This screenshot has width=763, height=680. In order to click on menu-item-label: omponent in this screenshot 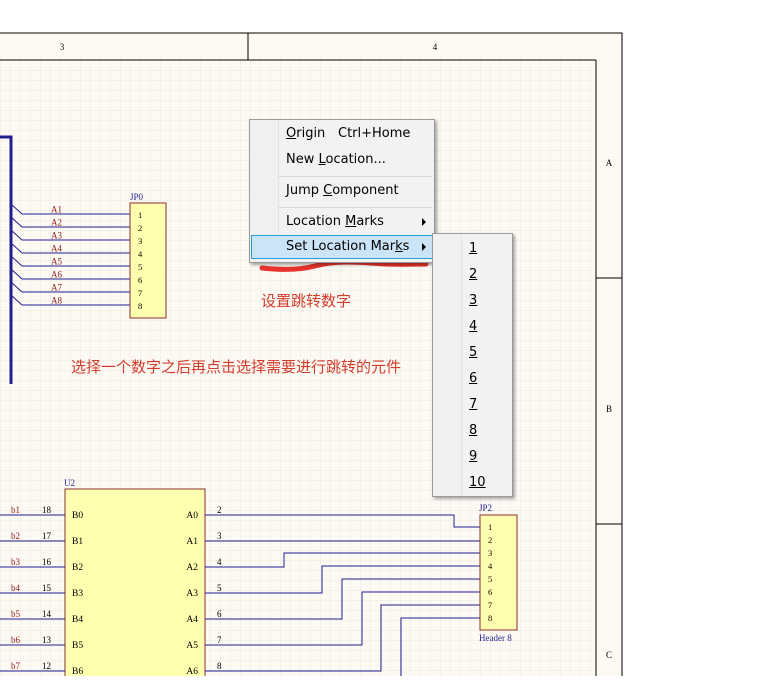, I will do `click(365, 190)`.